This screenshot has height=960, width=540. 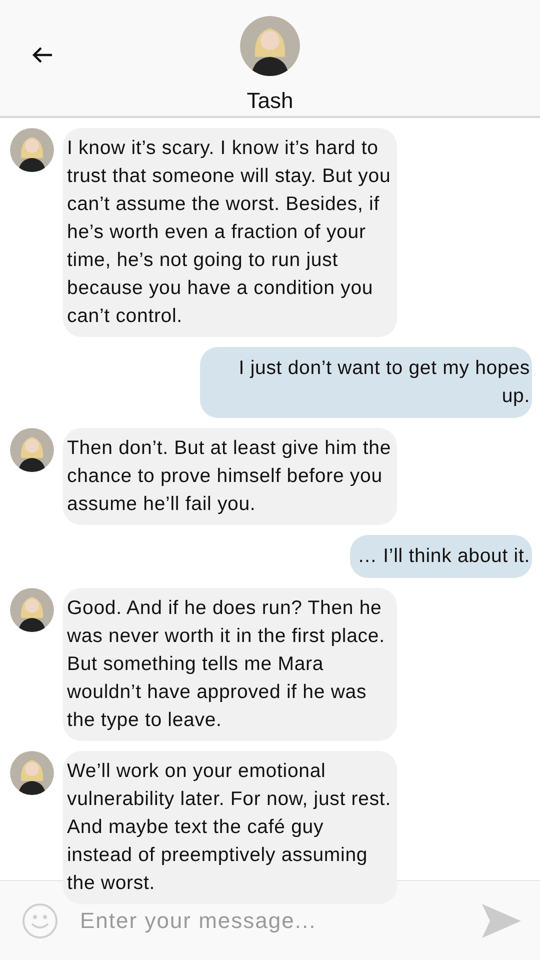 I want to click on contact-name: Tash, so click(x=270, y=101).